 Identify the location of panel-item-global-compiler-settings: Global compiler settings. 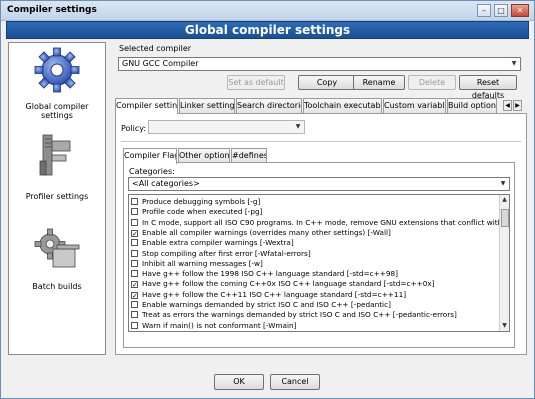
(57, 81).